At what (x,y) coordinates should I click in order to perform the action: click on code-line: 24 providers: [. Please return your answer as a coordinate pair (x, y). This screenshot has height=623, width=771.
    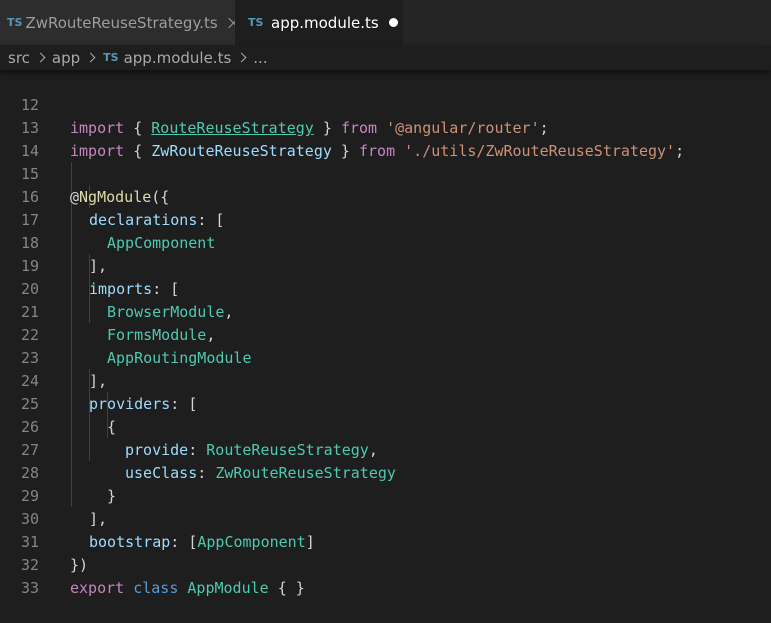
    Looking at the image, I should click on (385, 380).